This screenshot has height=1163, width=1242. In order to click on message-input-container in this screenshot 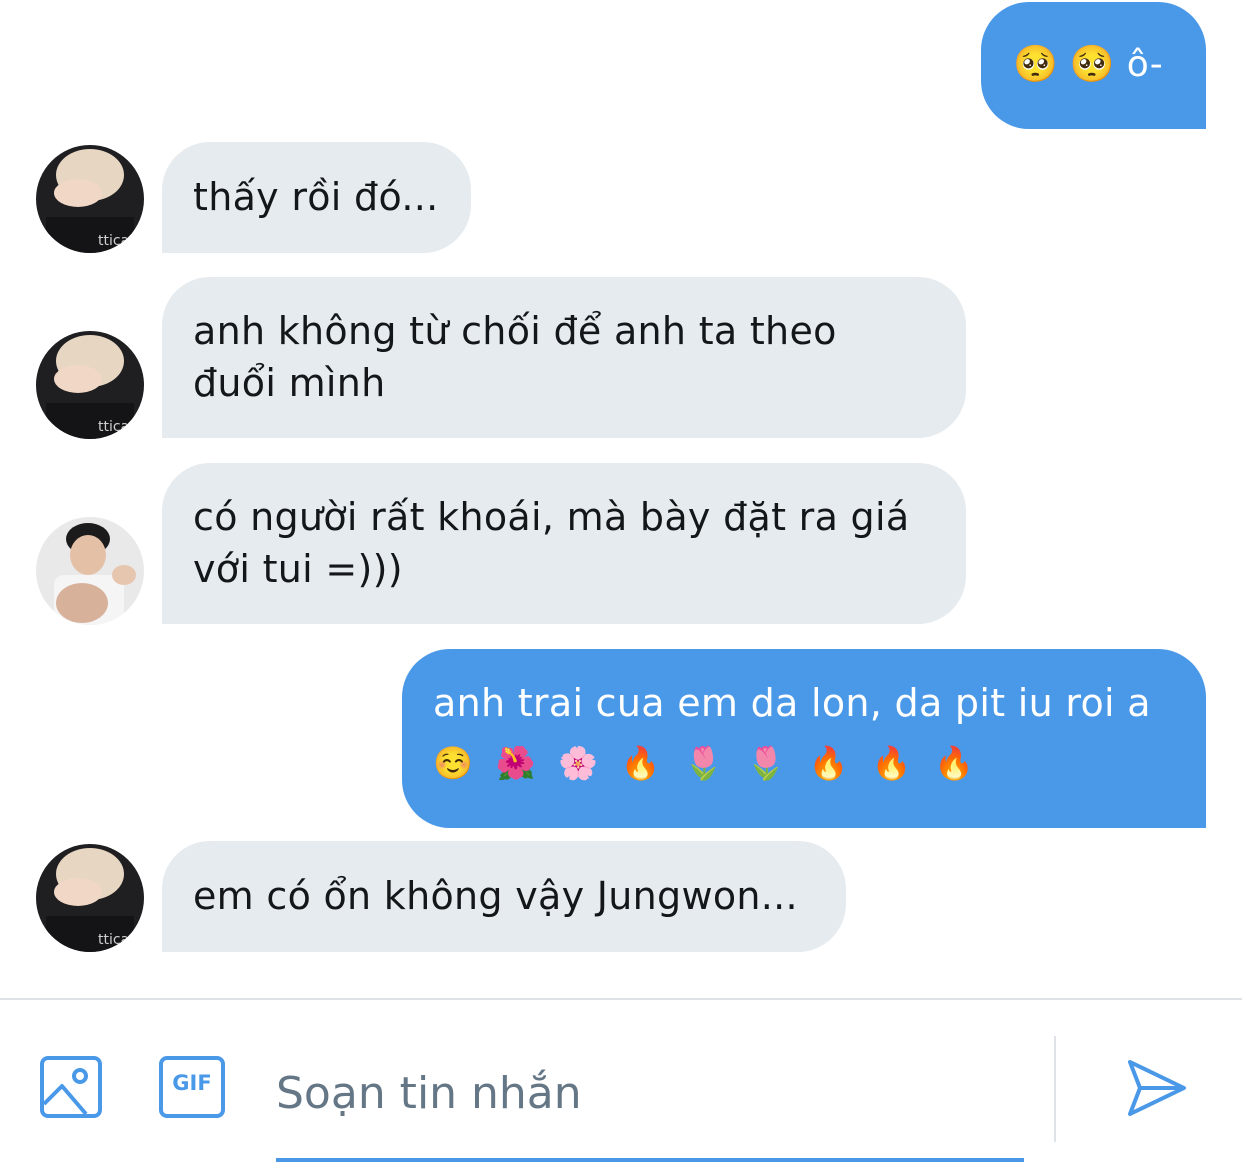, I will do `click(650, 1101)`.